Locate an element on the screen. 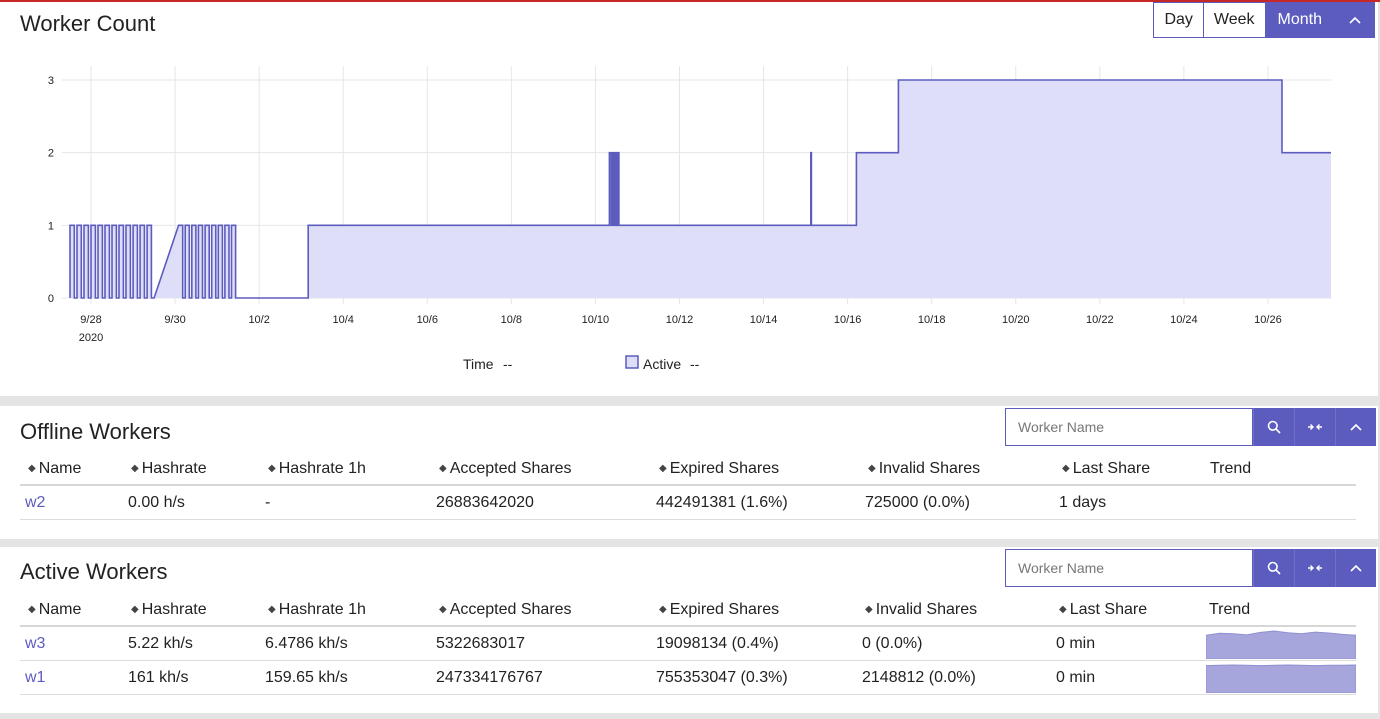 This screenshot has height=719, width=1380. y-tick-label: 1 is located at coordinates (51, 226).